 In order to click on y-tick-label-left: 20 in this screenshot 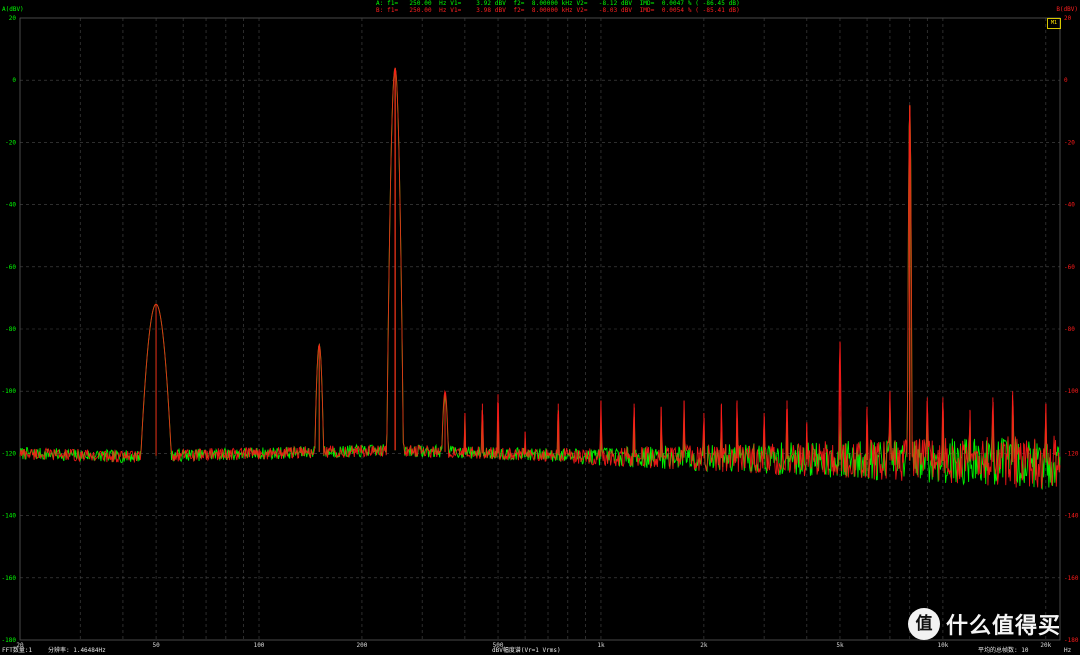, I will do `click(13, 18)`.